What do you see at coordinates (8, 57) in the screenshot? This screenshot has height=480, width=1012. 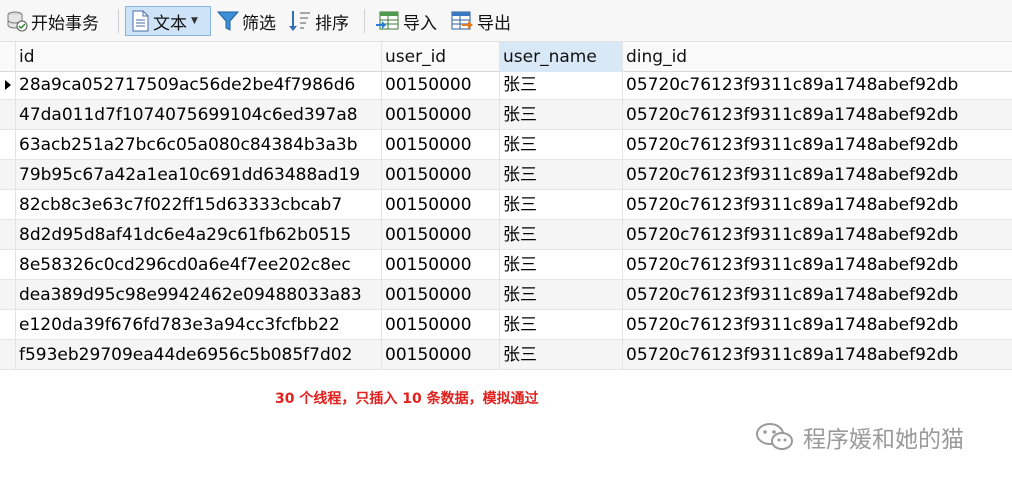 I see `row-marker-header` at bounding box center [8, 57].